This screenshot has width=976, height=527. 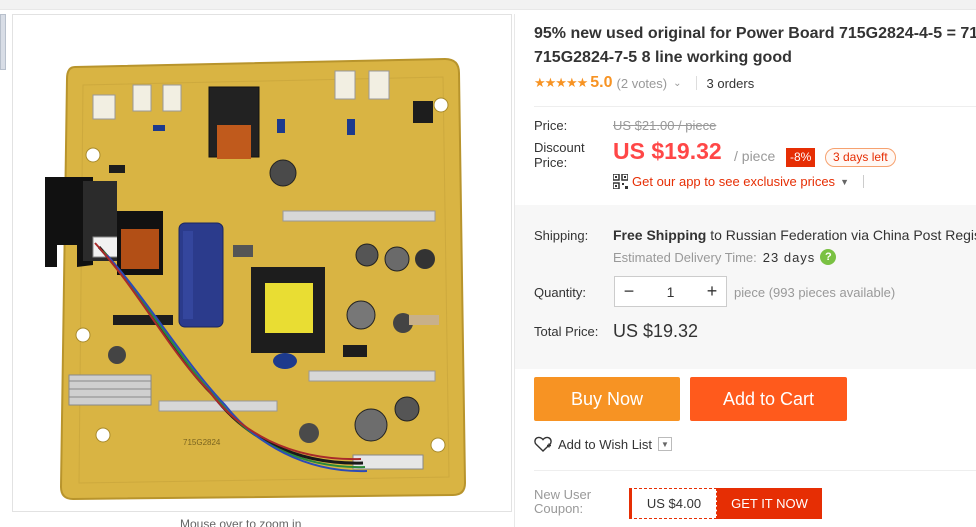 I want to click on qr-code-icon, so click(x=620, y=181).